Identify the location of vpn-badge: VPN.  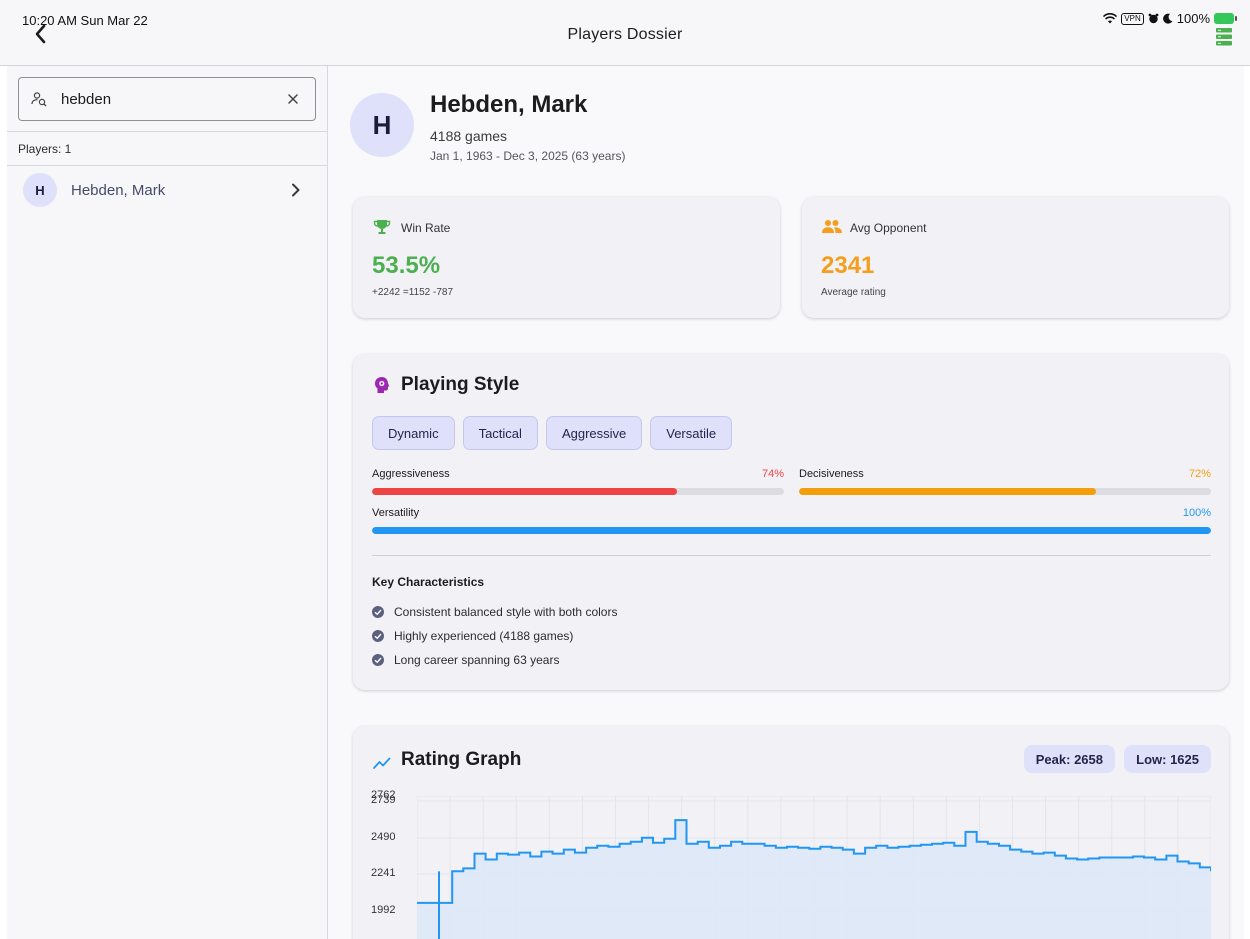
(1132, 18).